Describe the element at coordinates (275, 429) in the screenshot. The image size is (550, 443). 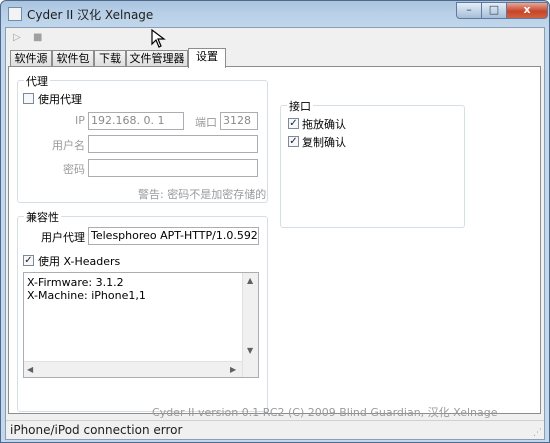
I see `status-bar: iPhone/iPod connection error ⋰` at that location.